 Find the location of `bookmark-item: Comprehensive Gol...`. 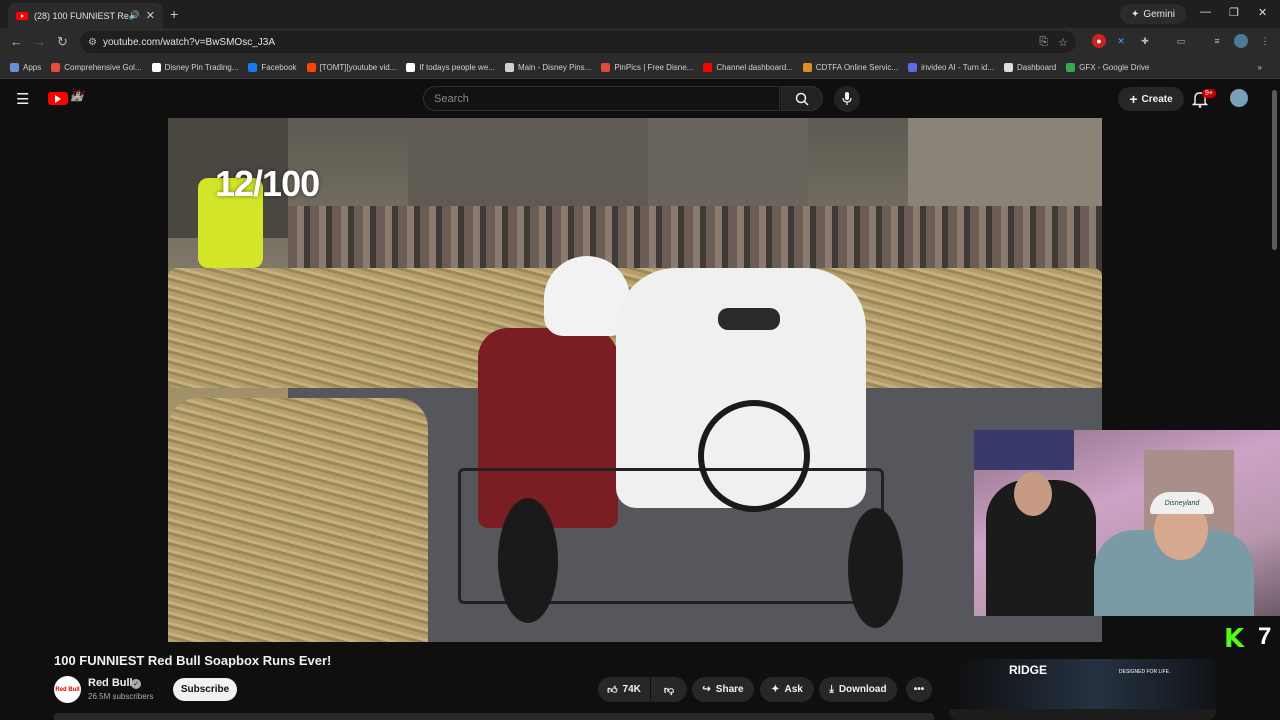

bookmark-item: Comprehensive Gol... is located at coordinates (96, 67).